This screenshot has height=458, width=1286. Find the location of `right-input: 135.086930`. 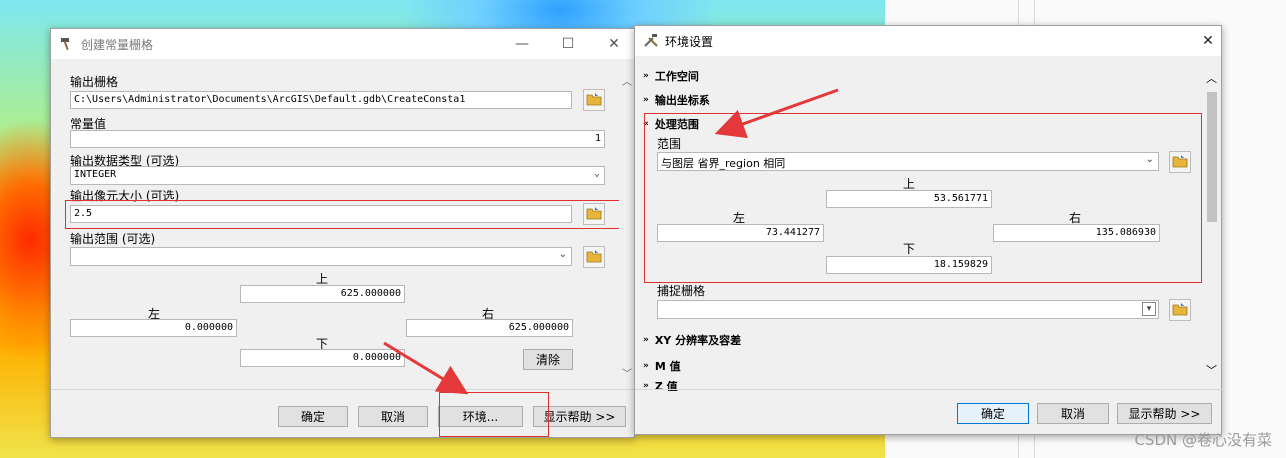

right-input: 135.086930 is located at coordinates (1076, 233).